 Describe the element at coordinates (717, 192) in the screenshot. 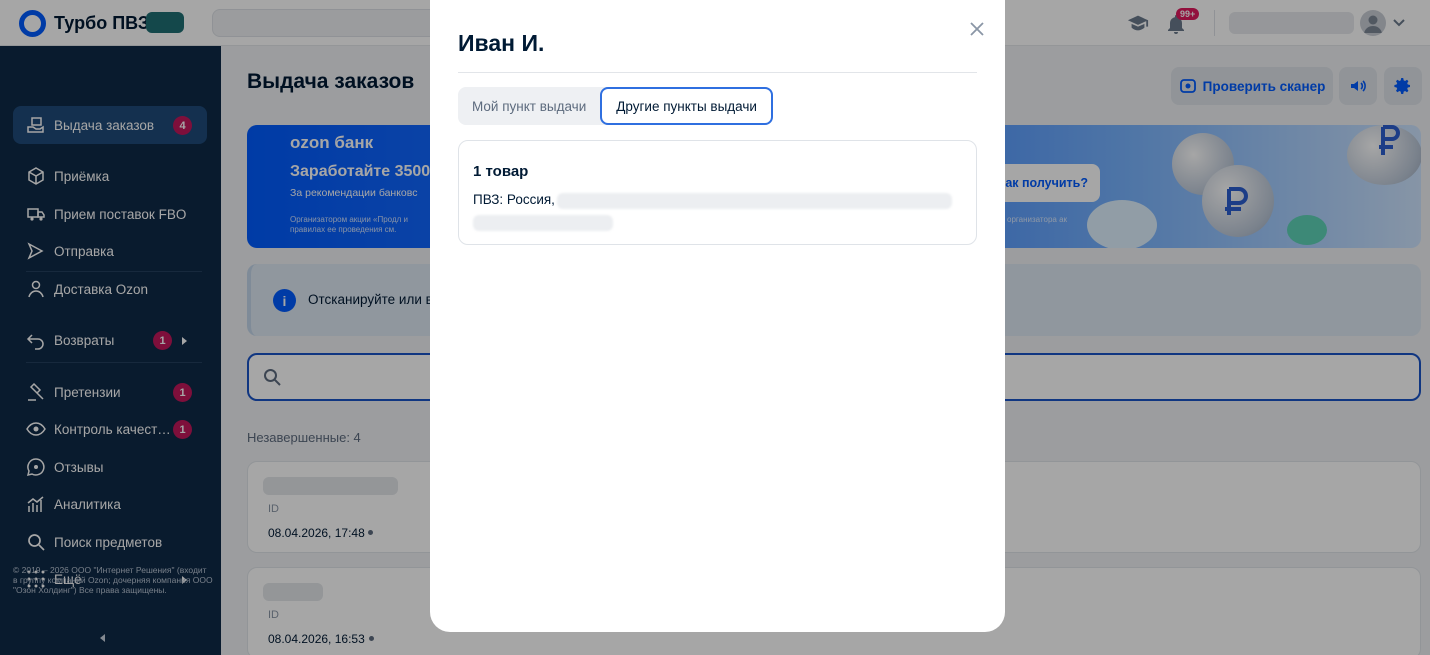

I see `pickup-point-card: 1 товар ПВЗ: Россия,` at that location.